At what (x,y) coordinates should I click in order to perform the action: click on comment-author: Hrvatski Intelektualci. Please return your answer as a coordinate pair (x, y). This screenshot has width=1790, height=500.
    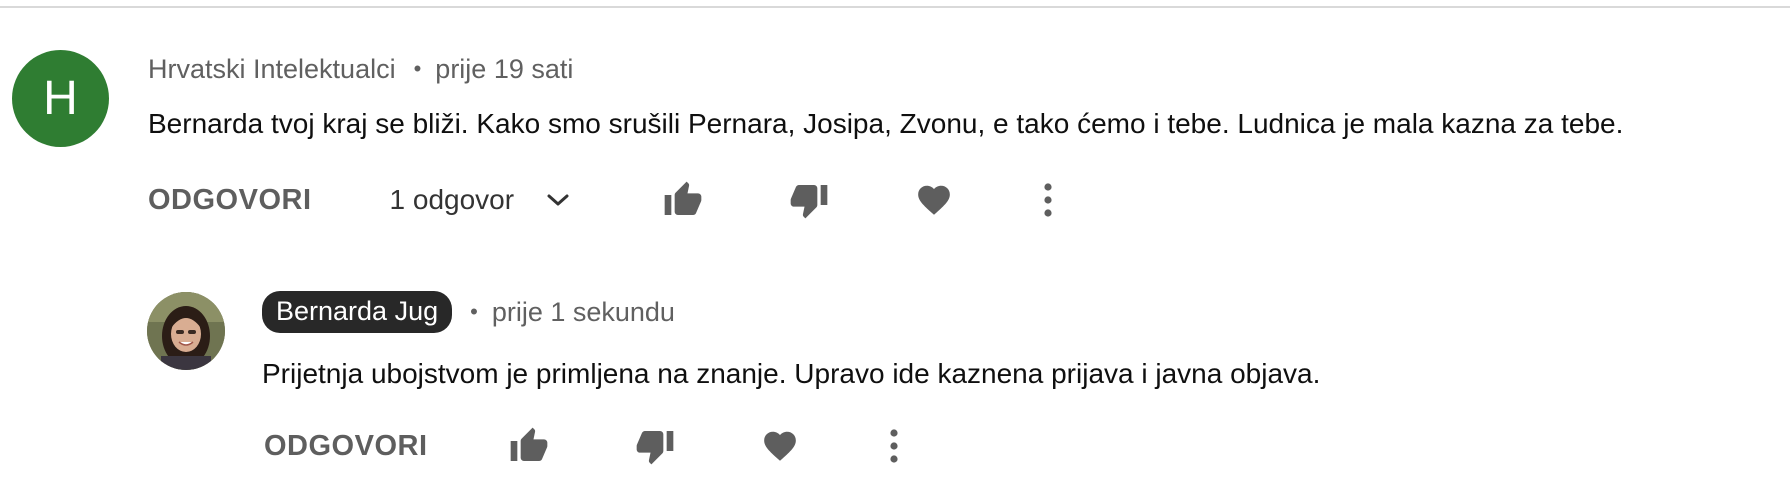
    Looking at the image, I should click on (272, 69).